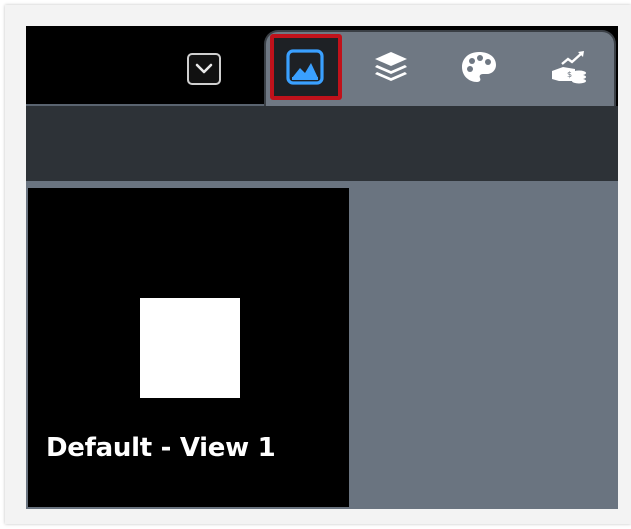  Describe the element at coordinates (322, 143) in the screenshot. I see `toolbar` at that location.